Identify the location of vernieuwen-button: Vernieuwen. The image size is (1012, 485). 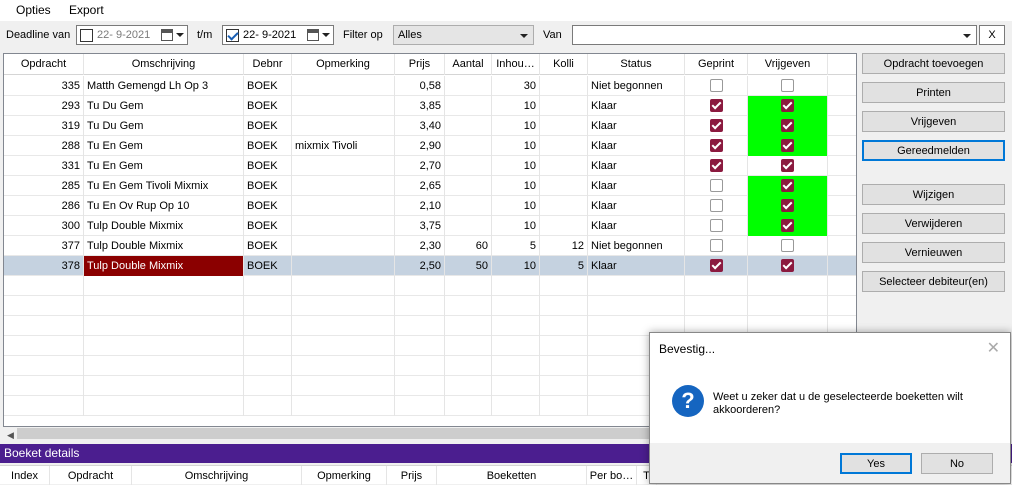
(933, 252).